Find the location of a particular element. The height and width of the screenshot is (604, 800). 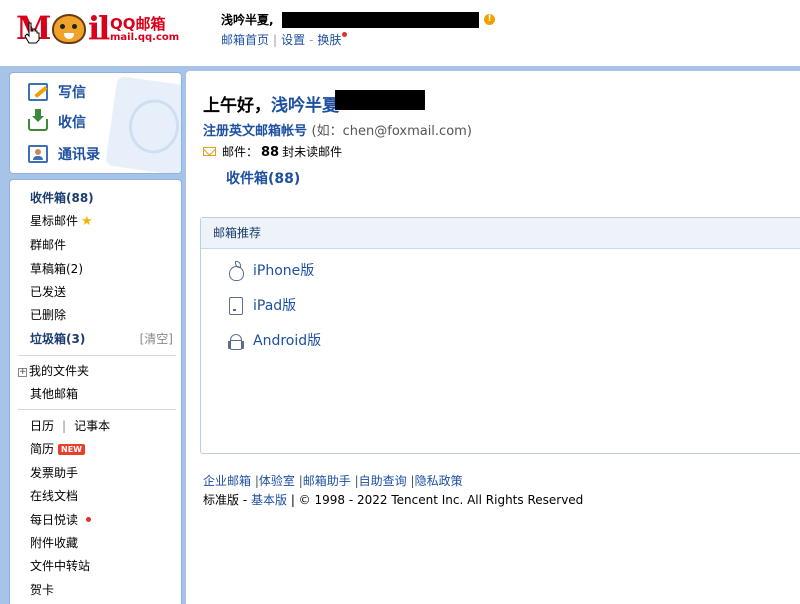

standard-version: 标准版 is located at coordinates (221, 500).